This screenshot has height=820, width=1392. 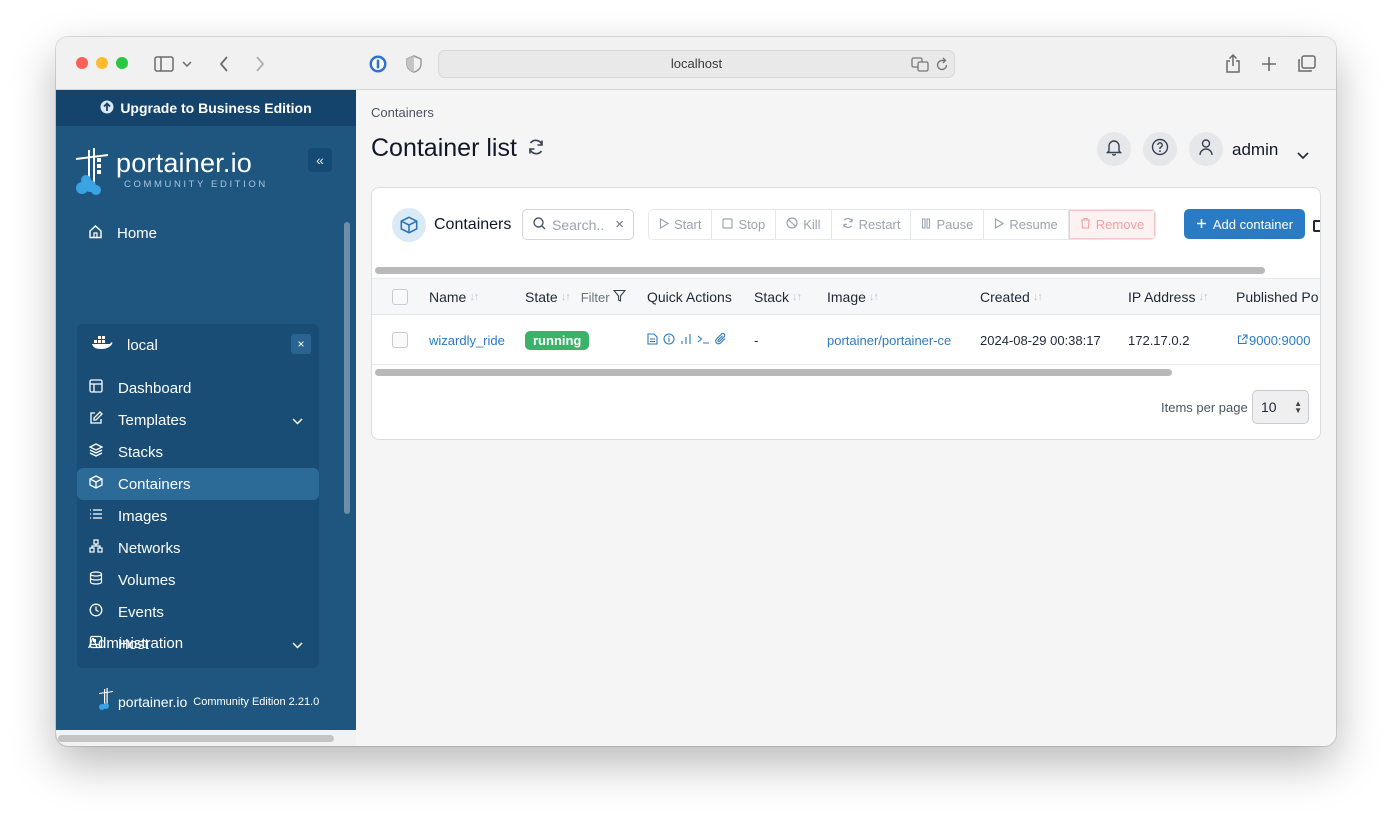 What do you see at coordinates (1005, 297) in the screenshot?
I see `column-created-label: Created` at bounding box center [1005, 297].